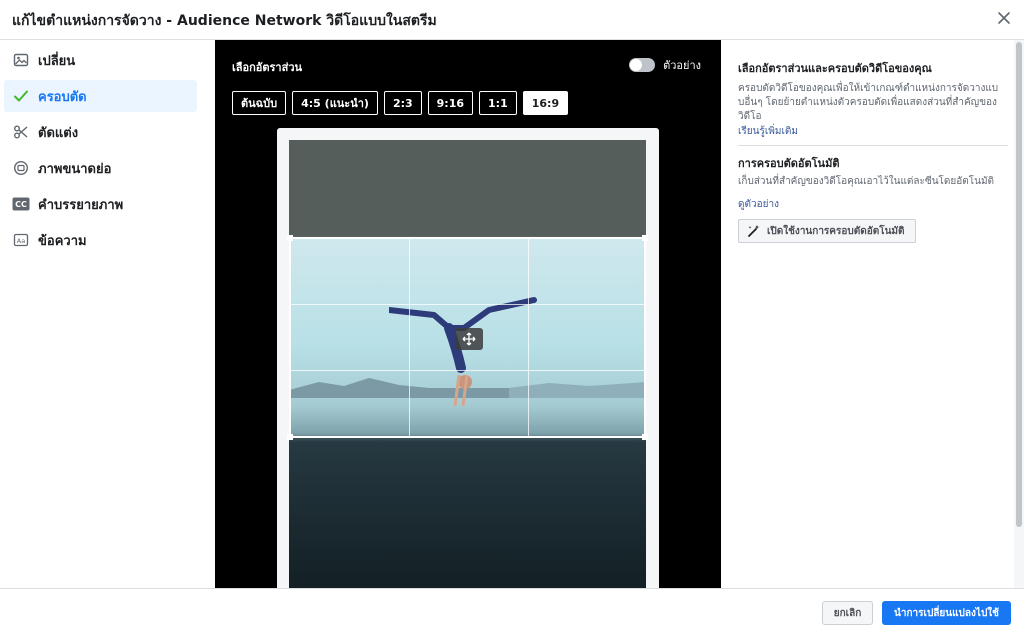  What do you see at coordinates (21, 168) in the screenshot?
I see `thumbnail-icon` at bounding box center [21, 168].